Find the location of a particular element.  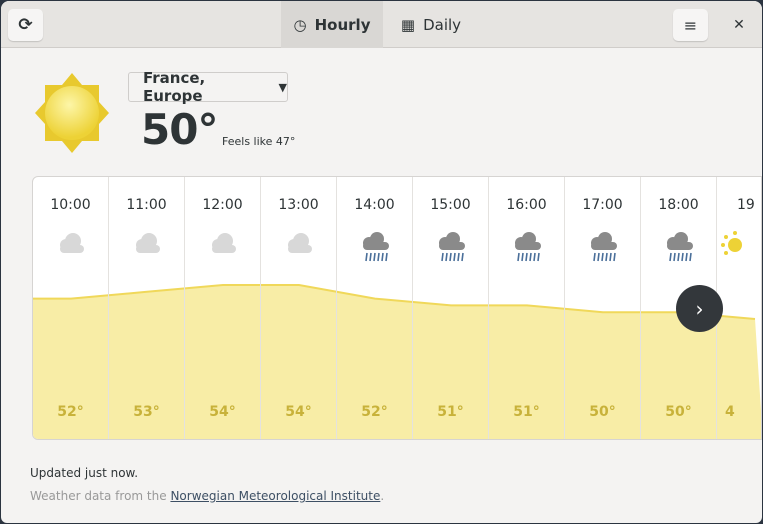

hour-column: 10:00 52° is located at coordinates (71, 308).